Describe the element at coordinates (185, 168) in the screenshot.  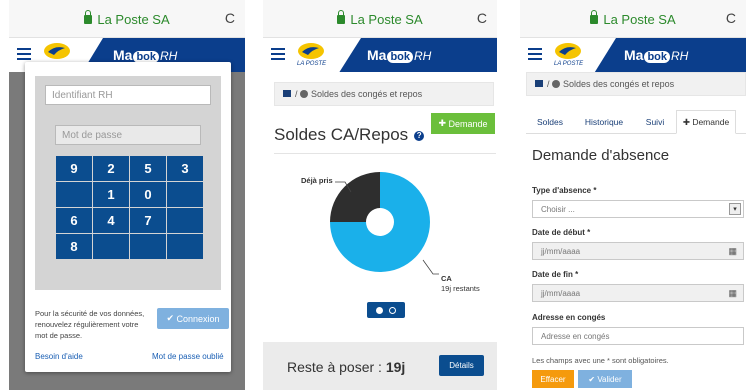
I see `keypad-key: 3` at that location.